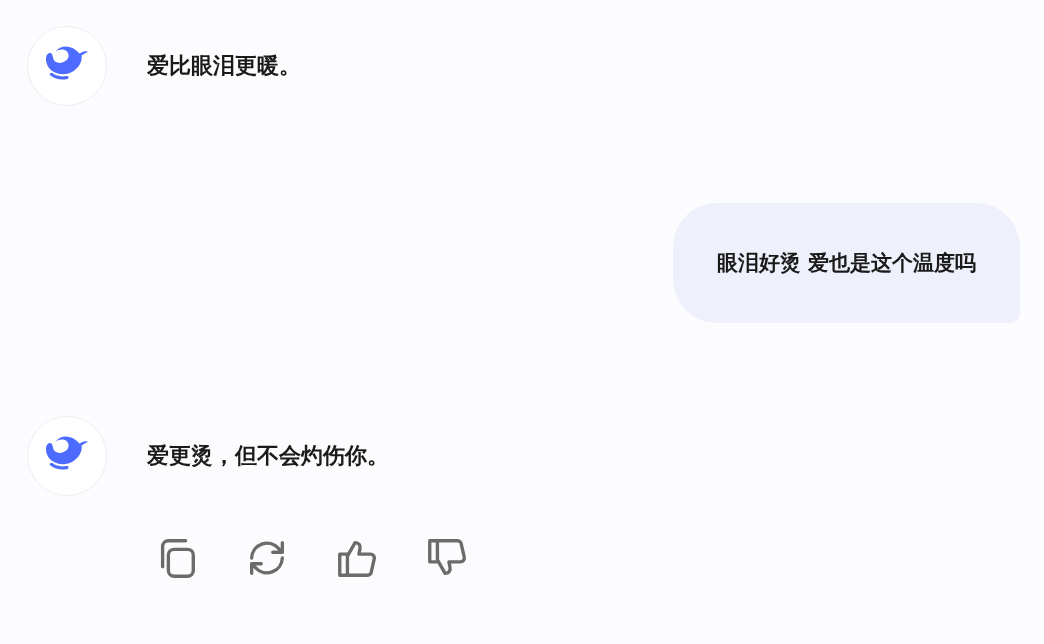 The height and width of the screenshot is (644, 1044). I want to click on user-message-bubble: 眼泪好烫 爱也是这个温度吗, so click(846, 263).